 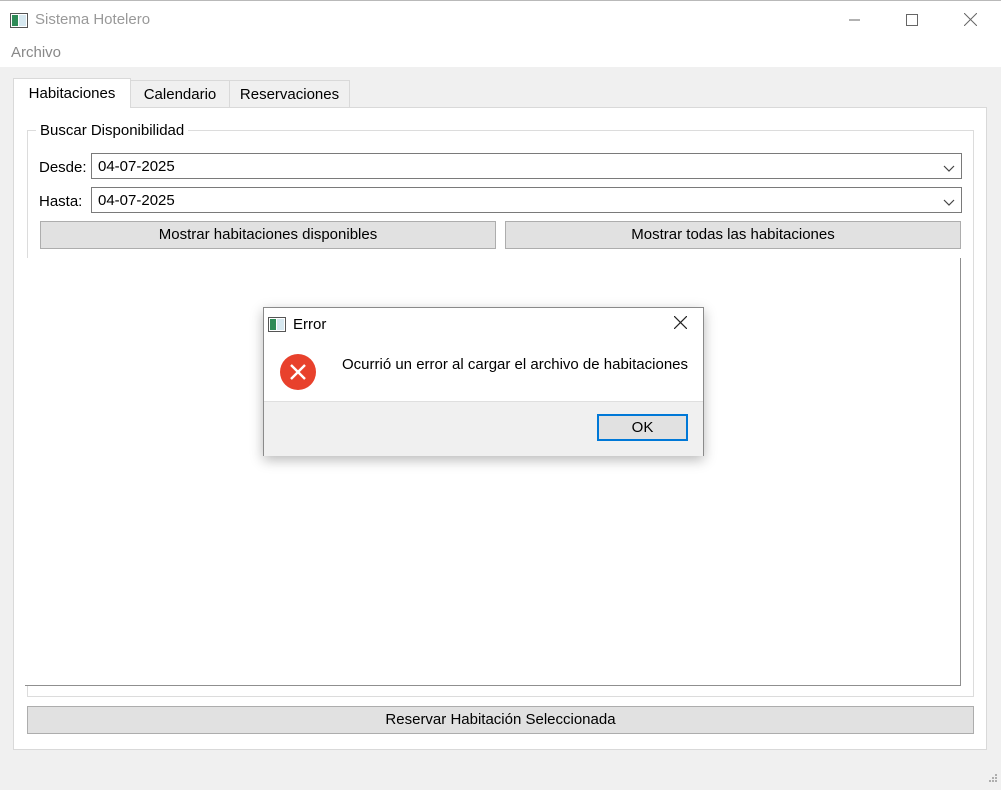 I want to click on menu-archivo: Archivo, so click(x=36, y=52).